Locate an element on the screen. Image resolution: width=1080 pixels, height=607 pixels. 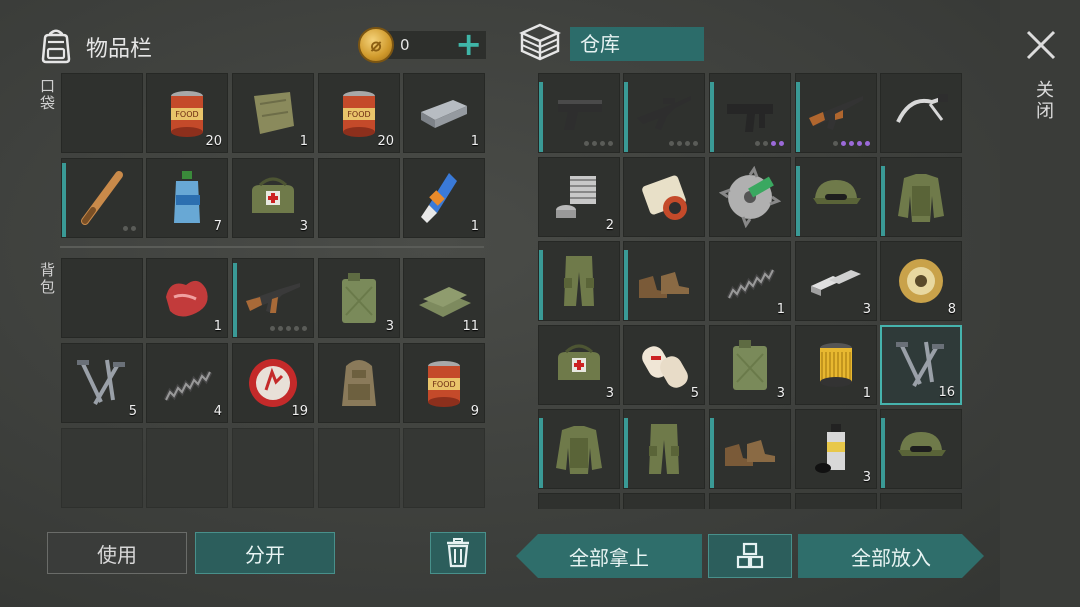
pocket-slot: 3 is located at coordinates (273, 198).